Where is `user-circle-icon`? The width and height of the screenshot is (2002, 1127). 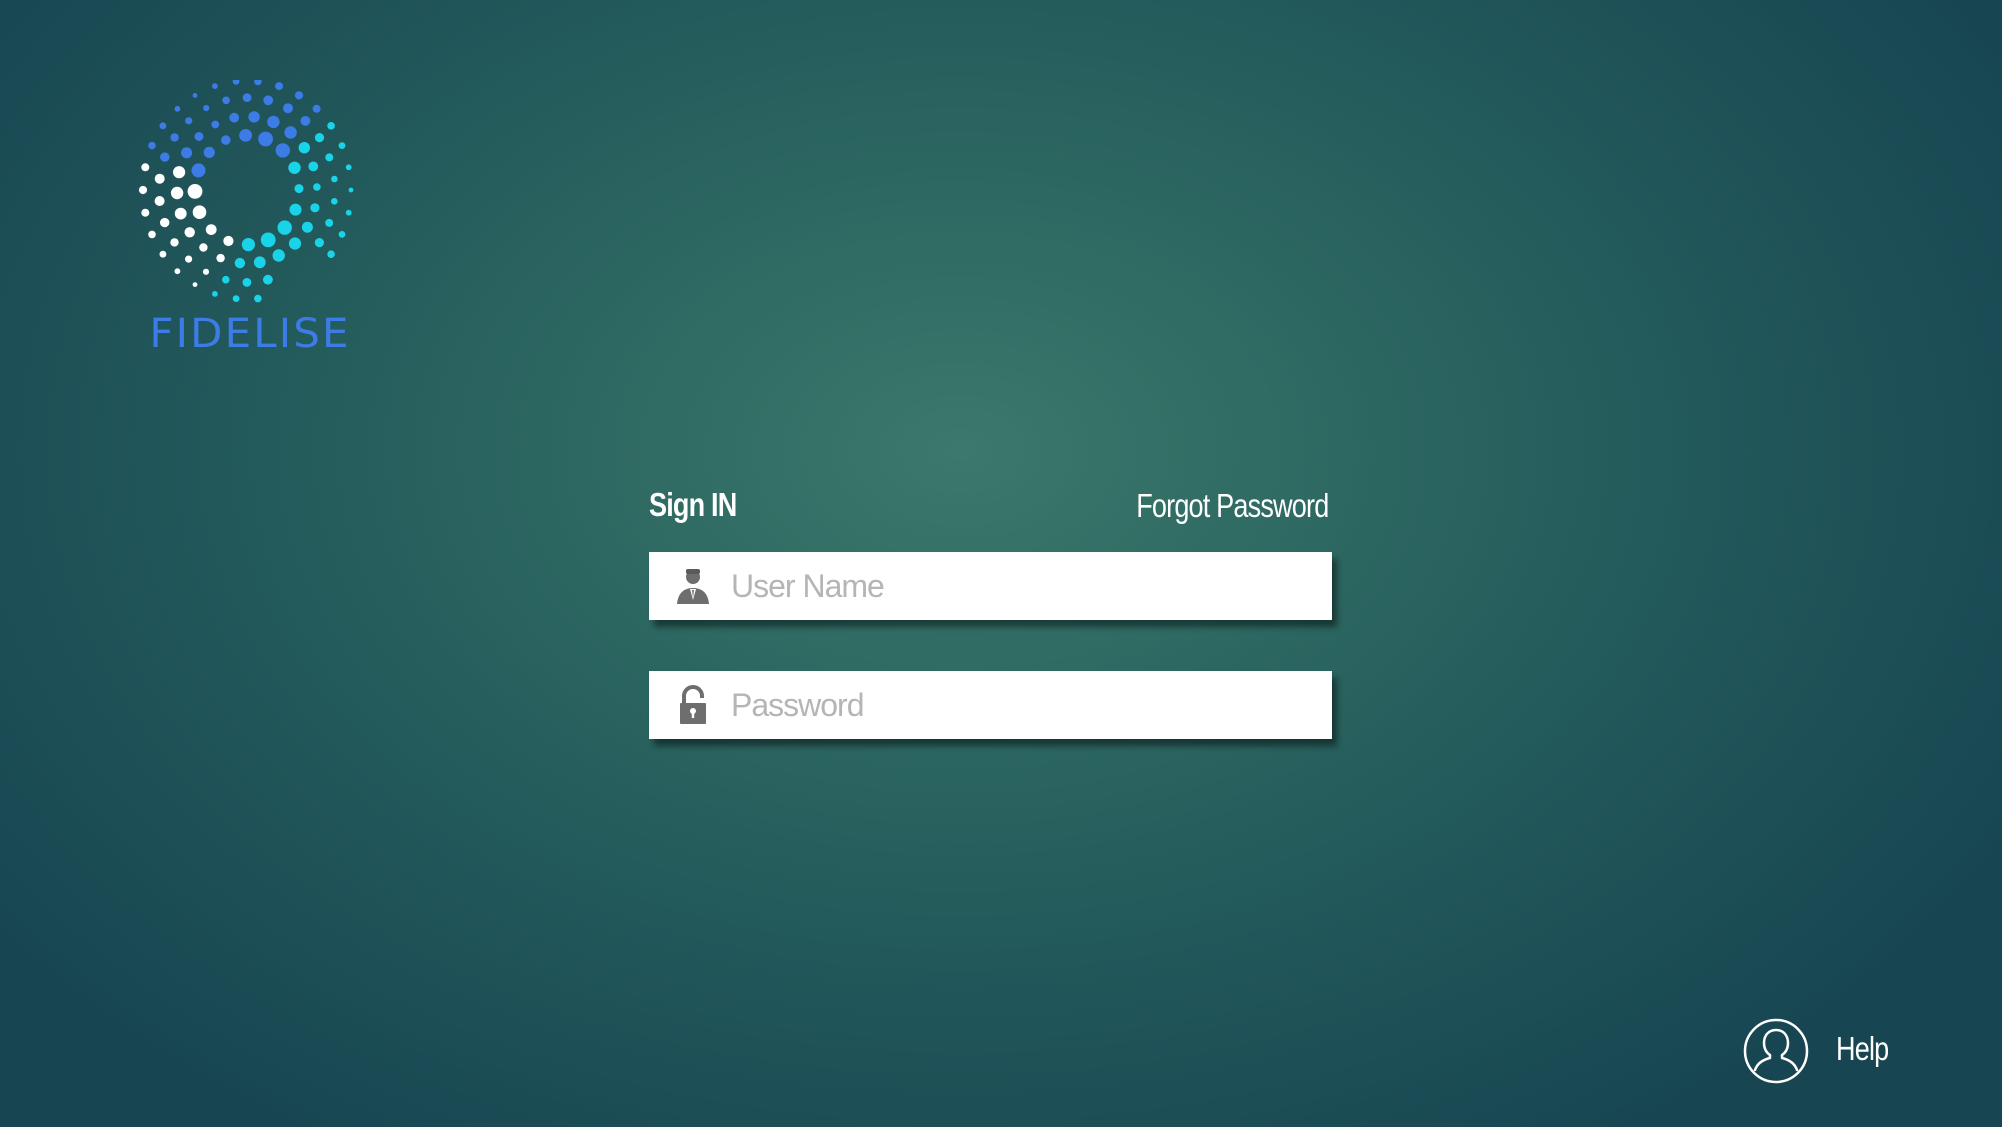
user-circle-icon is located at coordinates (1776, 1051).